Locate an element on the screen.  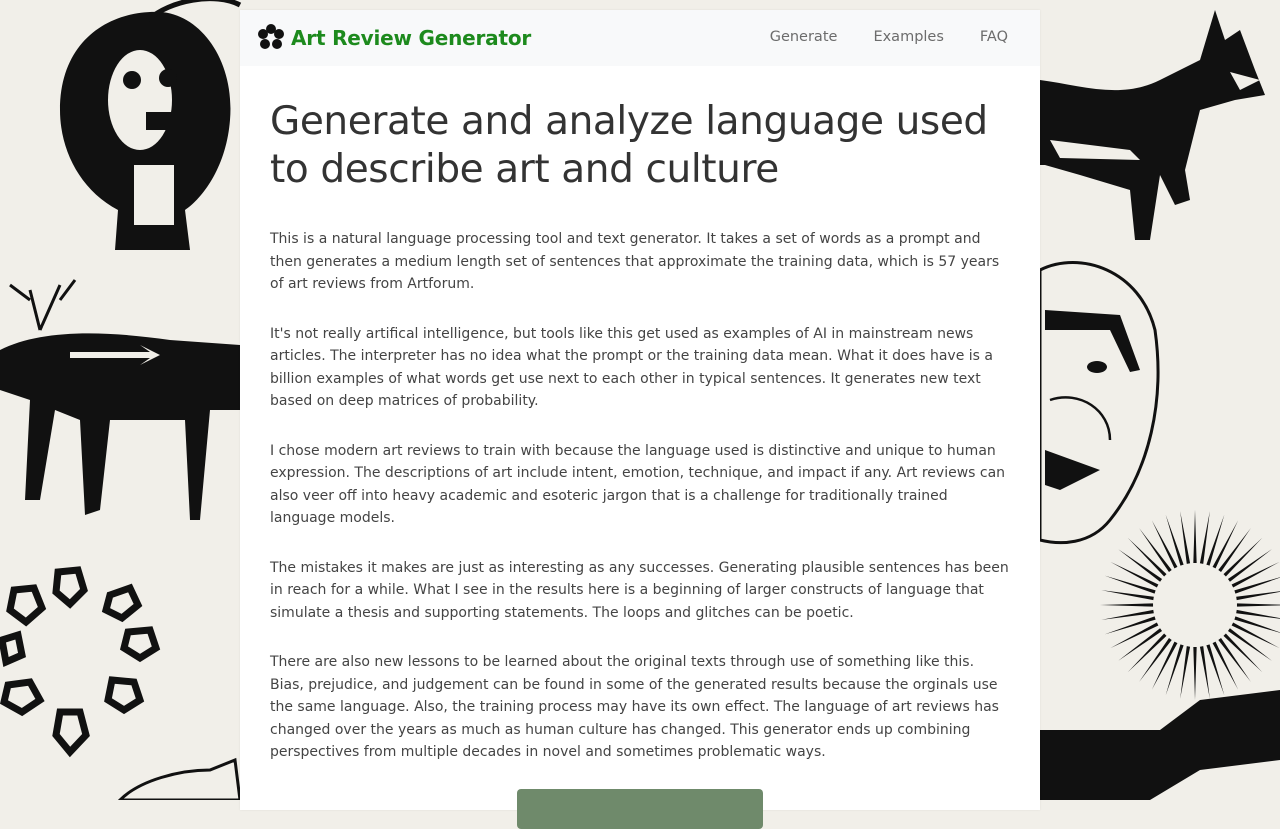
nav-generate: Generate is located at coordinates (804, 37).